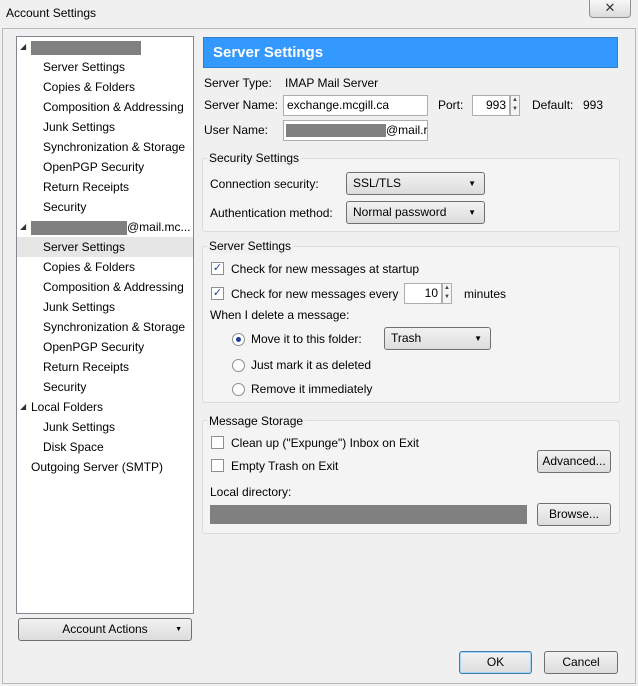 This screenshot has width=638, height=686. I want to click on interval-spinner: ▲ ▼, so click(447, 293).